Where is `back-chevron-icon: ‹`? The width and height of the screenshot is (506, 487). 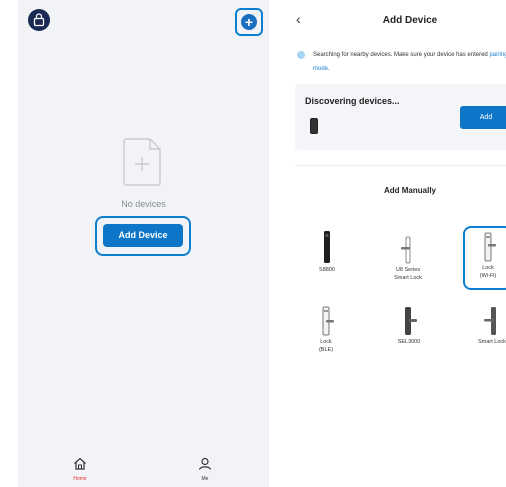 back-chevron-icon: ‹ is located at coordinates (298, 19).